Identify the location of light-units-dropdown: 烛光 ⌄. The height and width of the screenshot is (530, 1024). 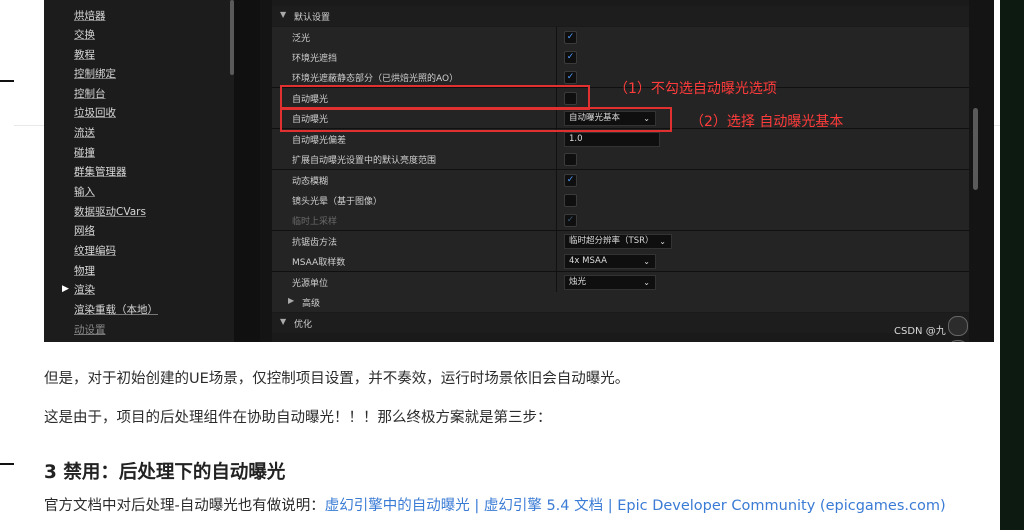
(610, 282).